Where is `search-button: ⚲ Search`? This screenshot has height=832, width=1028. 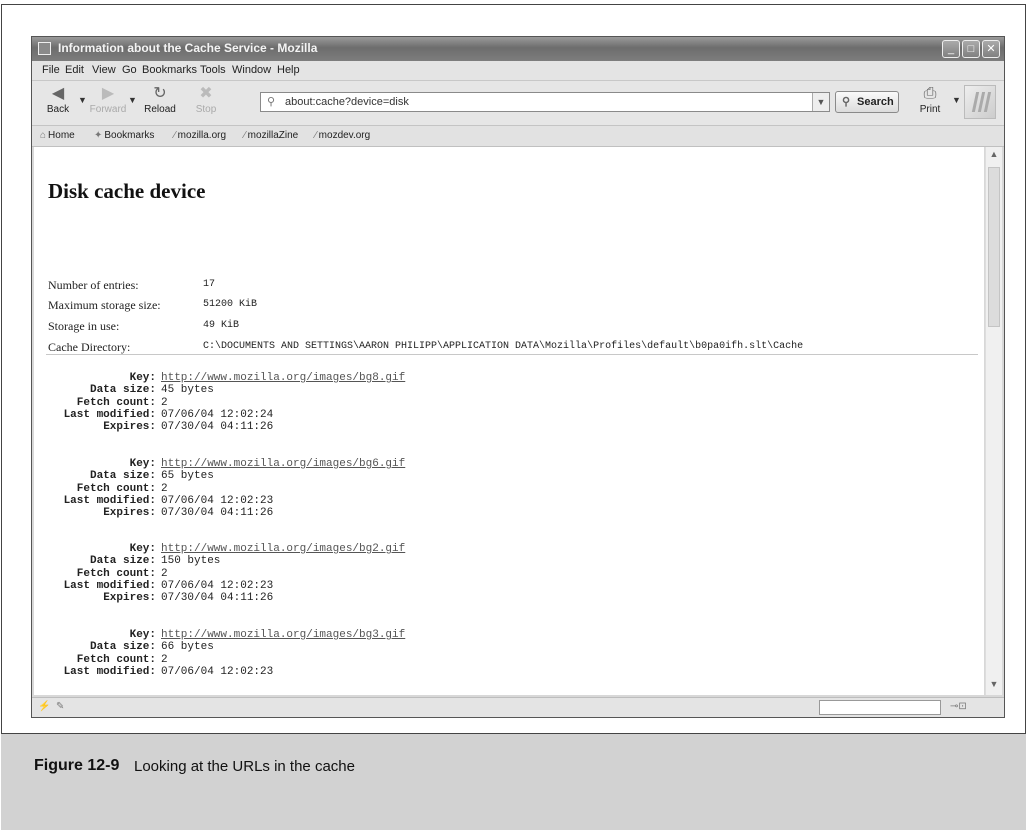
search-button: ⚲ Search is located at coordinates (867, 102).